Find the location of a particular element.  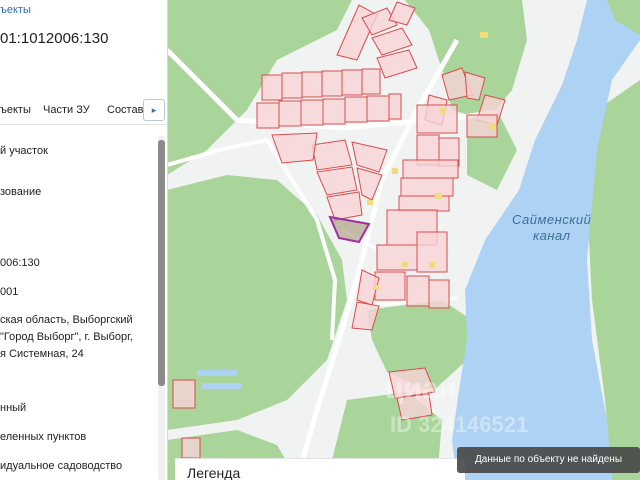

cadastral-number-title: 01:1012006:130 is located at coordinates (54, 38).